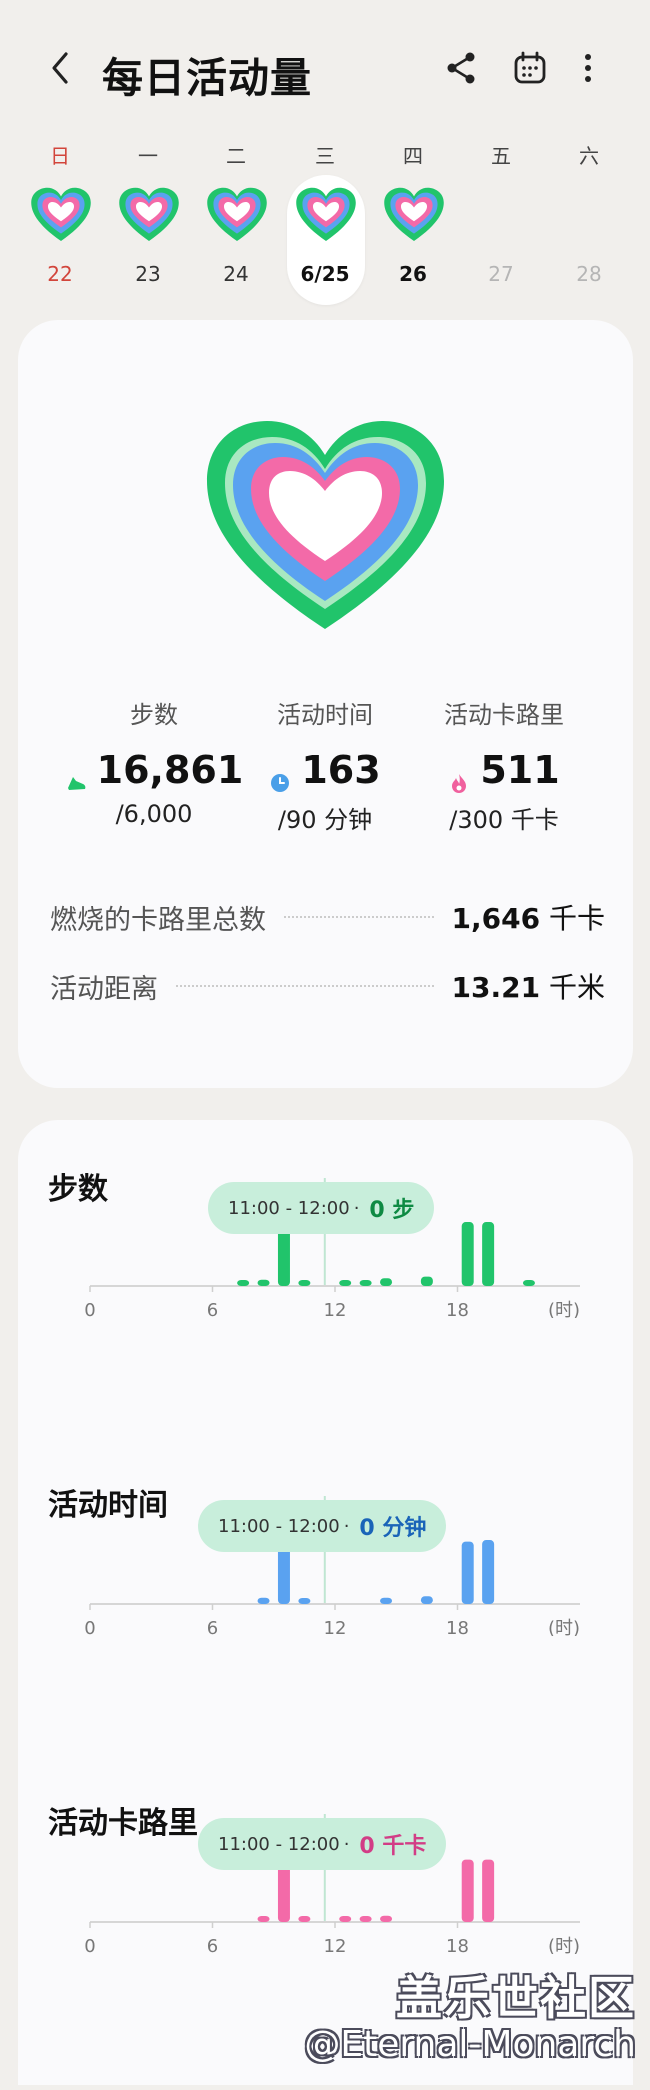  Describe the element at coordinates (462, 68) in the screenshot. I see `share-icon` at that location.